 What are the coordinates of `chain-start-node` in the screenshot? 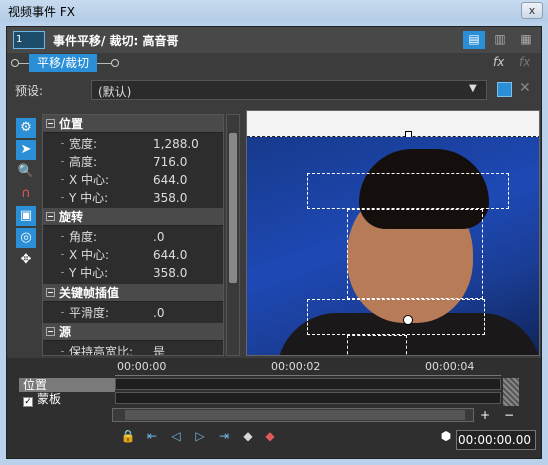 It's located at (15, 63).